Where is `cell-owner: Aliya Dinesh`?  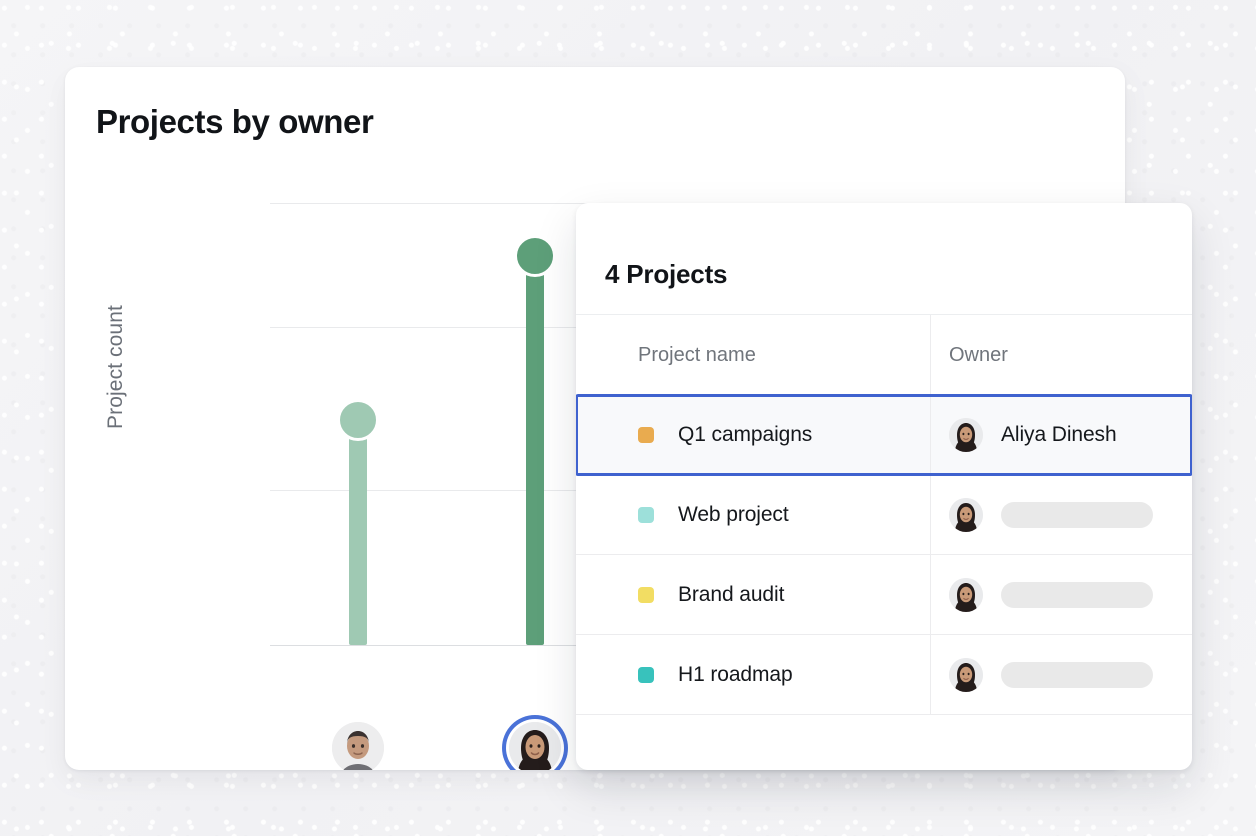
cell-owner: Aliya Dinesh is located at coordinates (1061, 435).